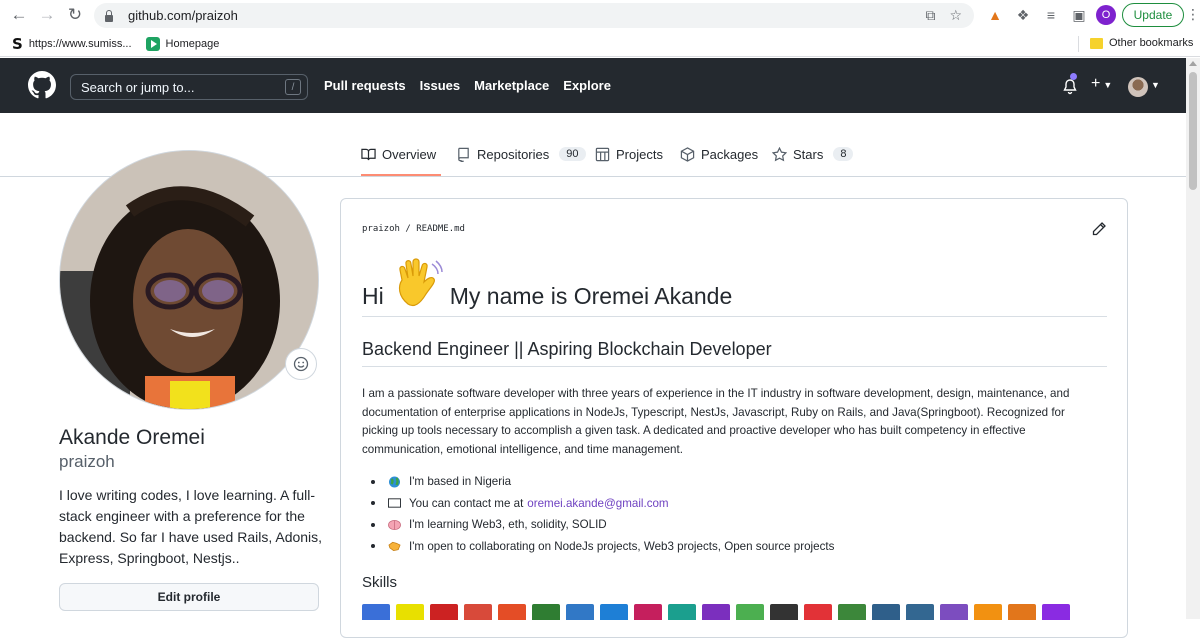 Image resolution: width=1200 pixels, height=638 pixels. I want to click on bookmark-star-icon: ☆, so click(955, 15).